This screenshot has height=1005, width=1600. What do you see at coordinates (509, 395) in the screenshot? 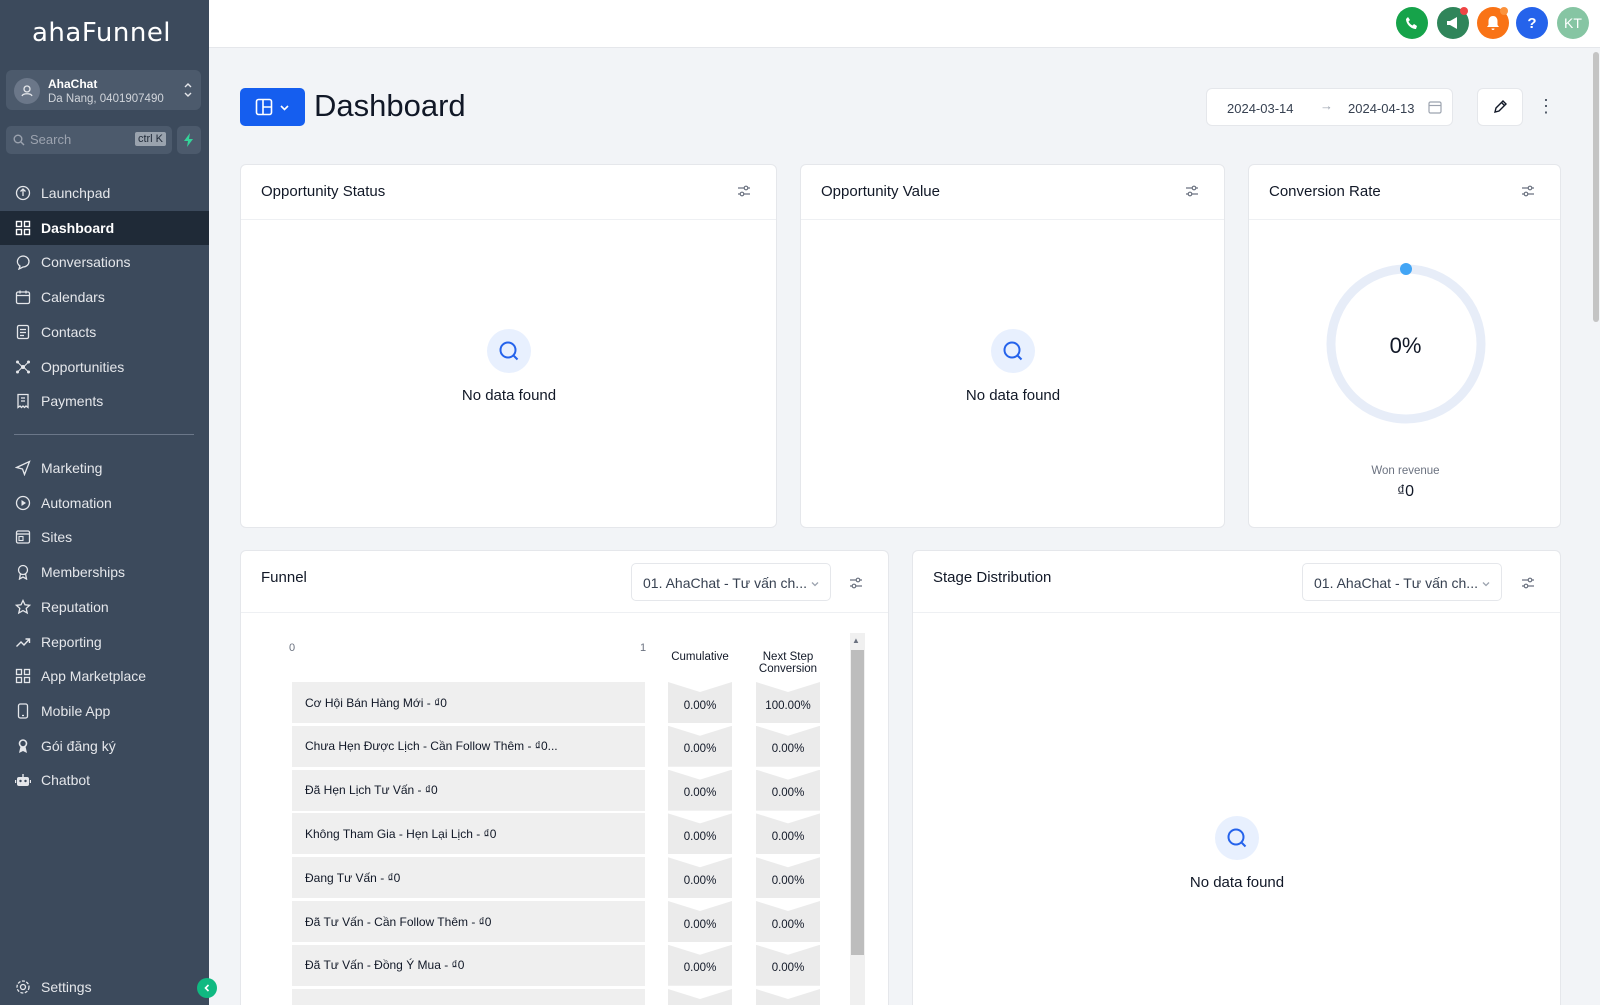
I see `empty-state-text: No data found` at bounding box center [509, 395].